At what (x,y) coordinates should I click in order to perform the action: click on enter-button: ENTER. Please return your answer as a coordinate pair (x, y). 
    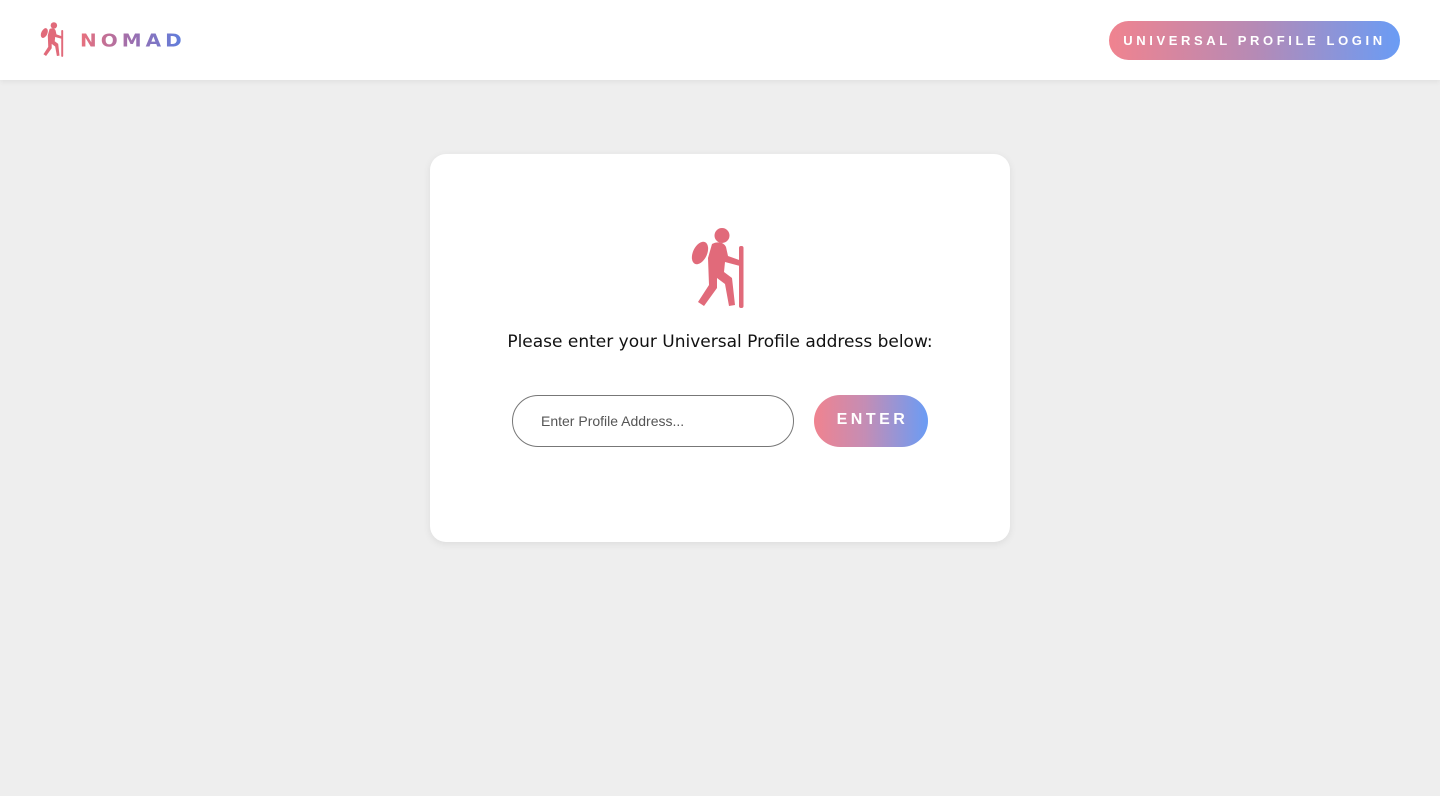
    Looking at the image, I should click on (871, 421).